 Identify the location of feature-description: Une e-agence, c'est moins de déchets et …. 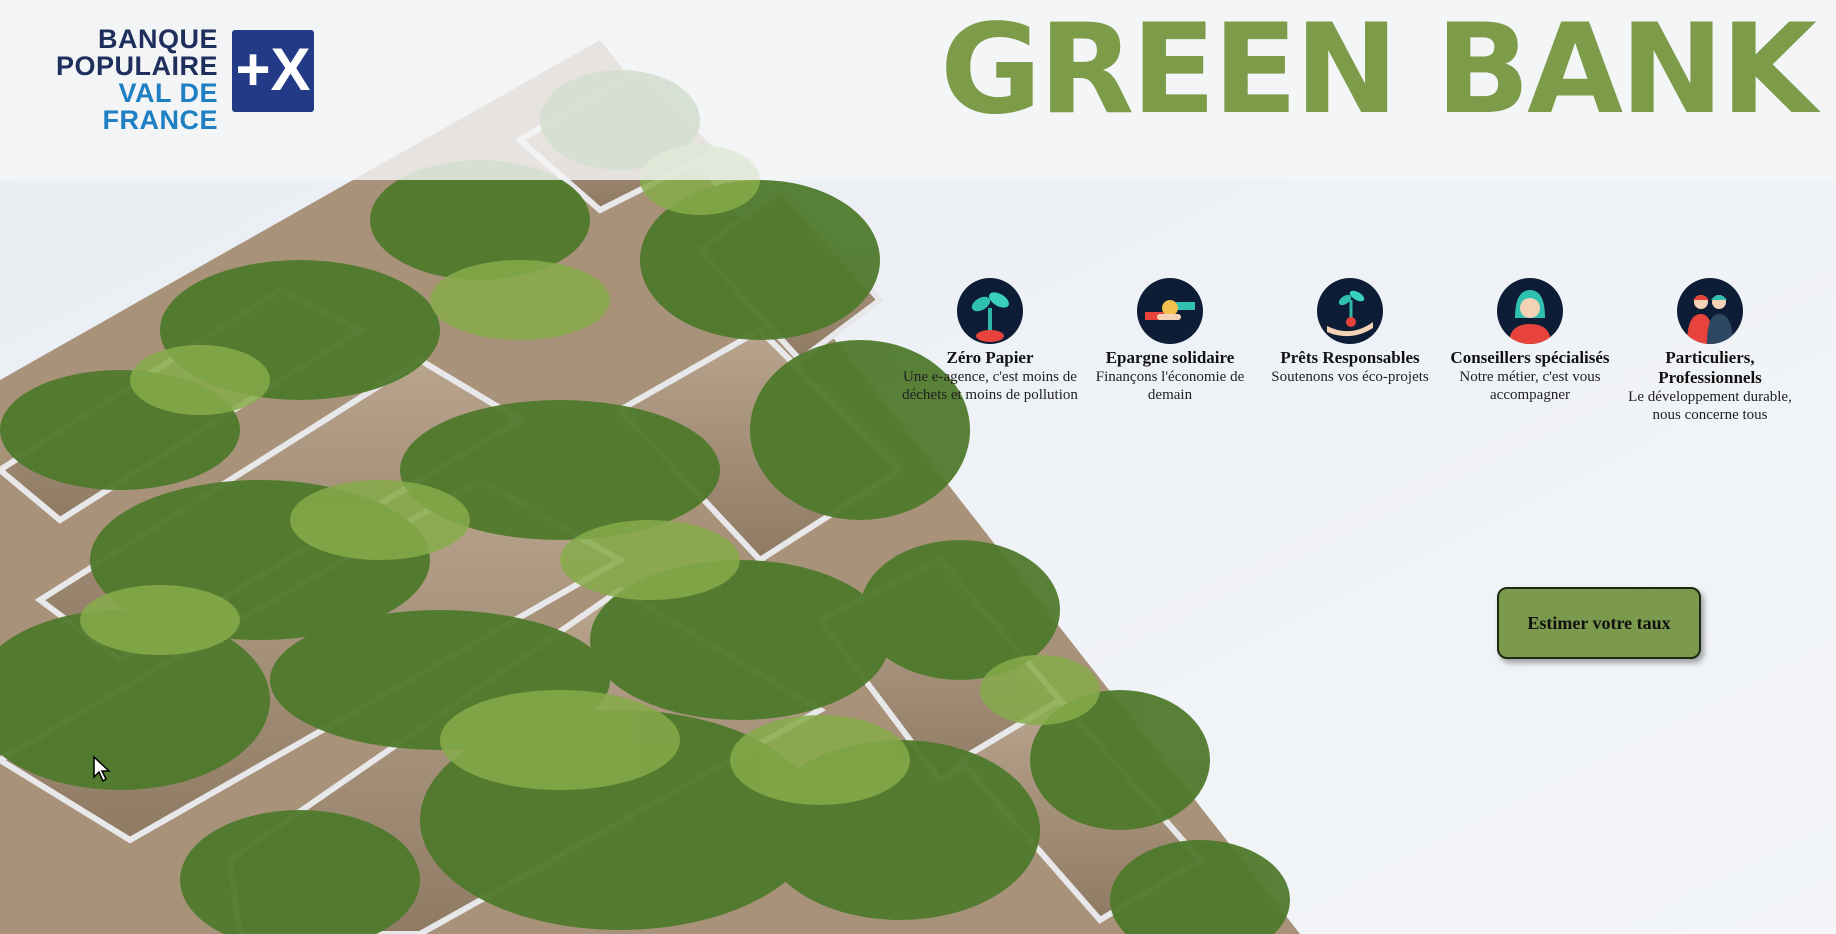
(990, 386).